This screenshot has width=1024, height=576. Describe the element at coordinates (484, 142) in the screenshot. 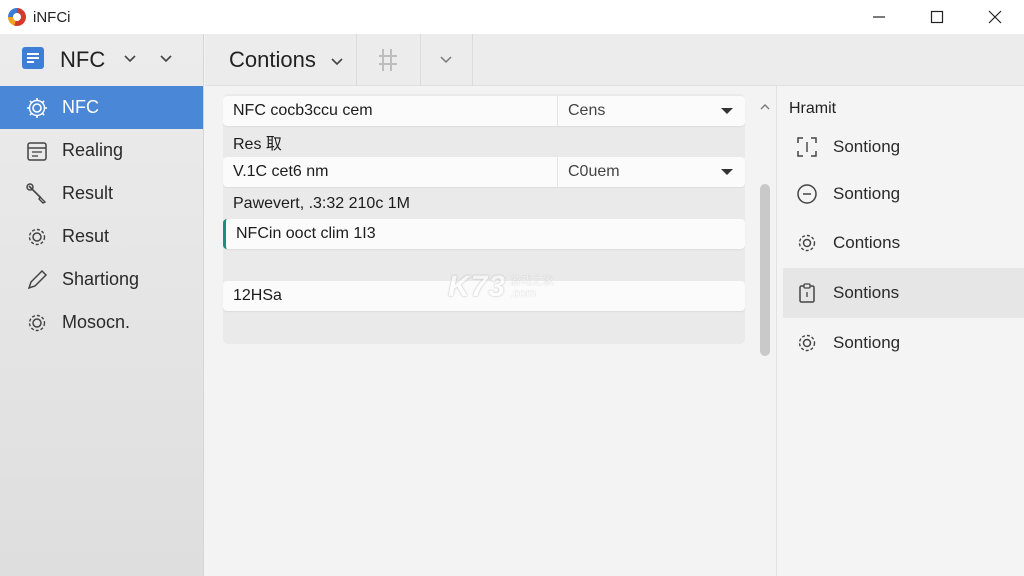

I see `list-item: Res 取` at that location.